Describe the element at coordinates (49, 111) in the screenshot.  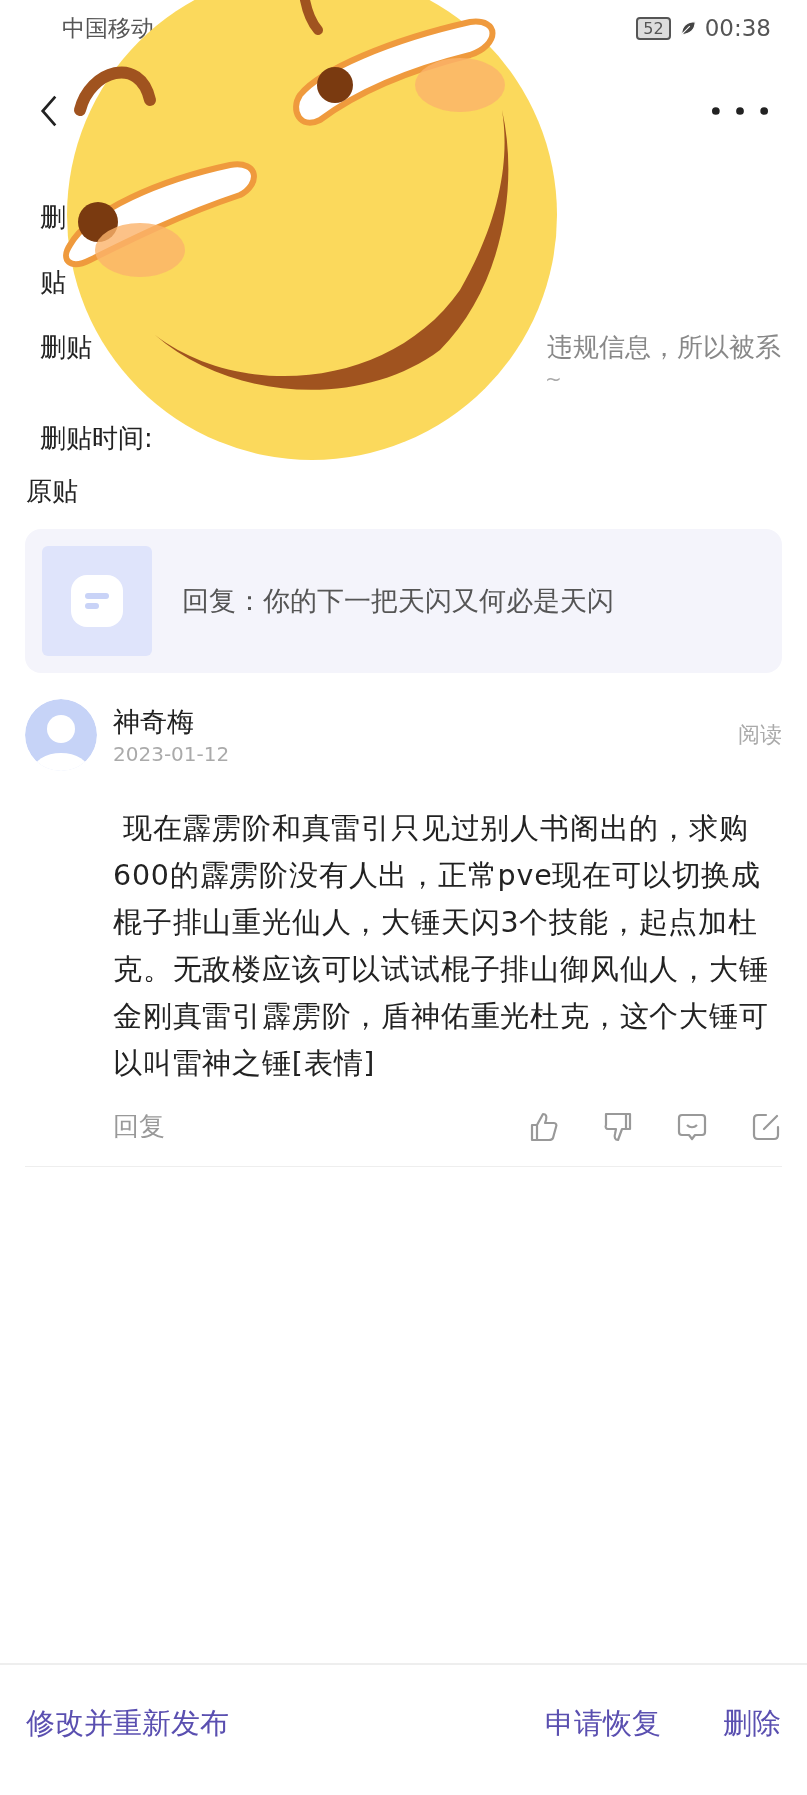
I see `back-icon` at that location.